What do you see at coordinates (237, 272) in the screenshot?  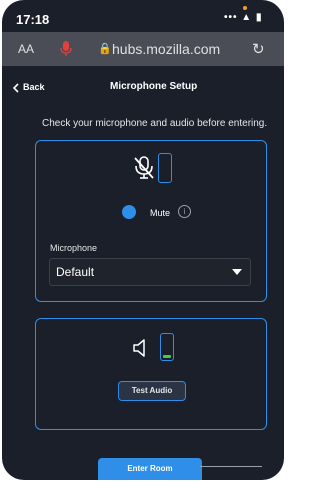 I see `dropdown-arrow-icon` at bounding box center [237, 272].